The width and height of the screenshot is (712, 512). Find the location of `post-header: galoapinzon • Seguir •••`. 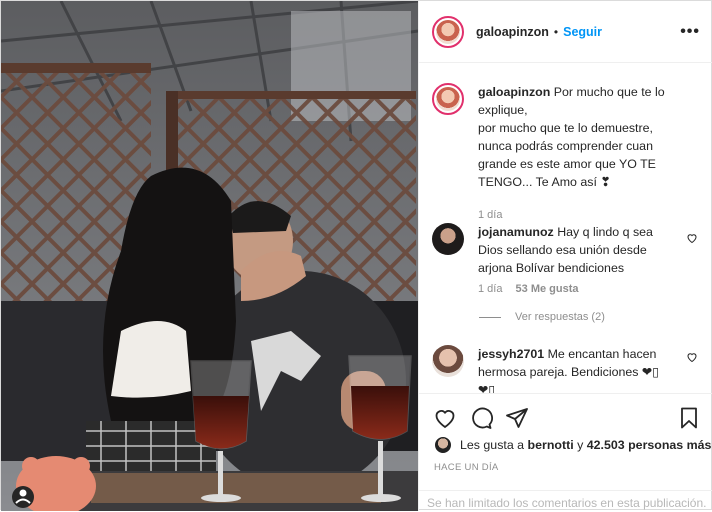

post-header: galoapinzon • Seguir ••• is located at coordinates (565, 32).